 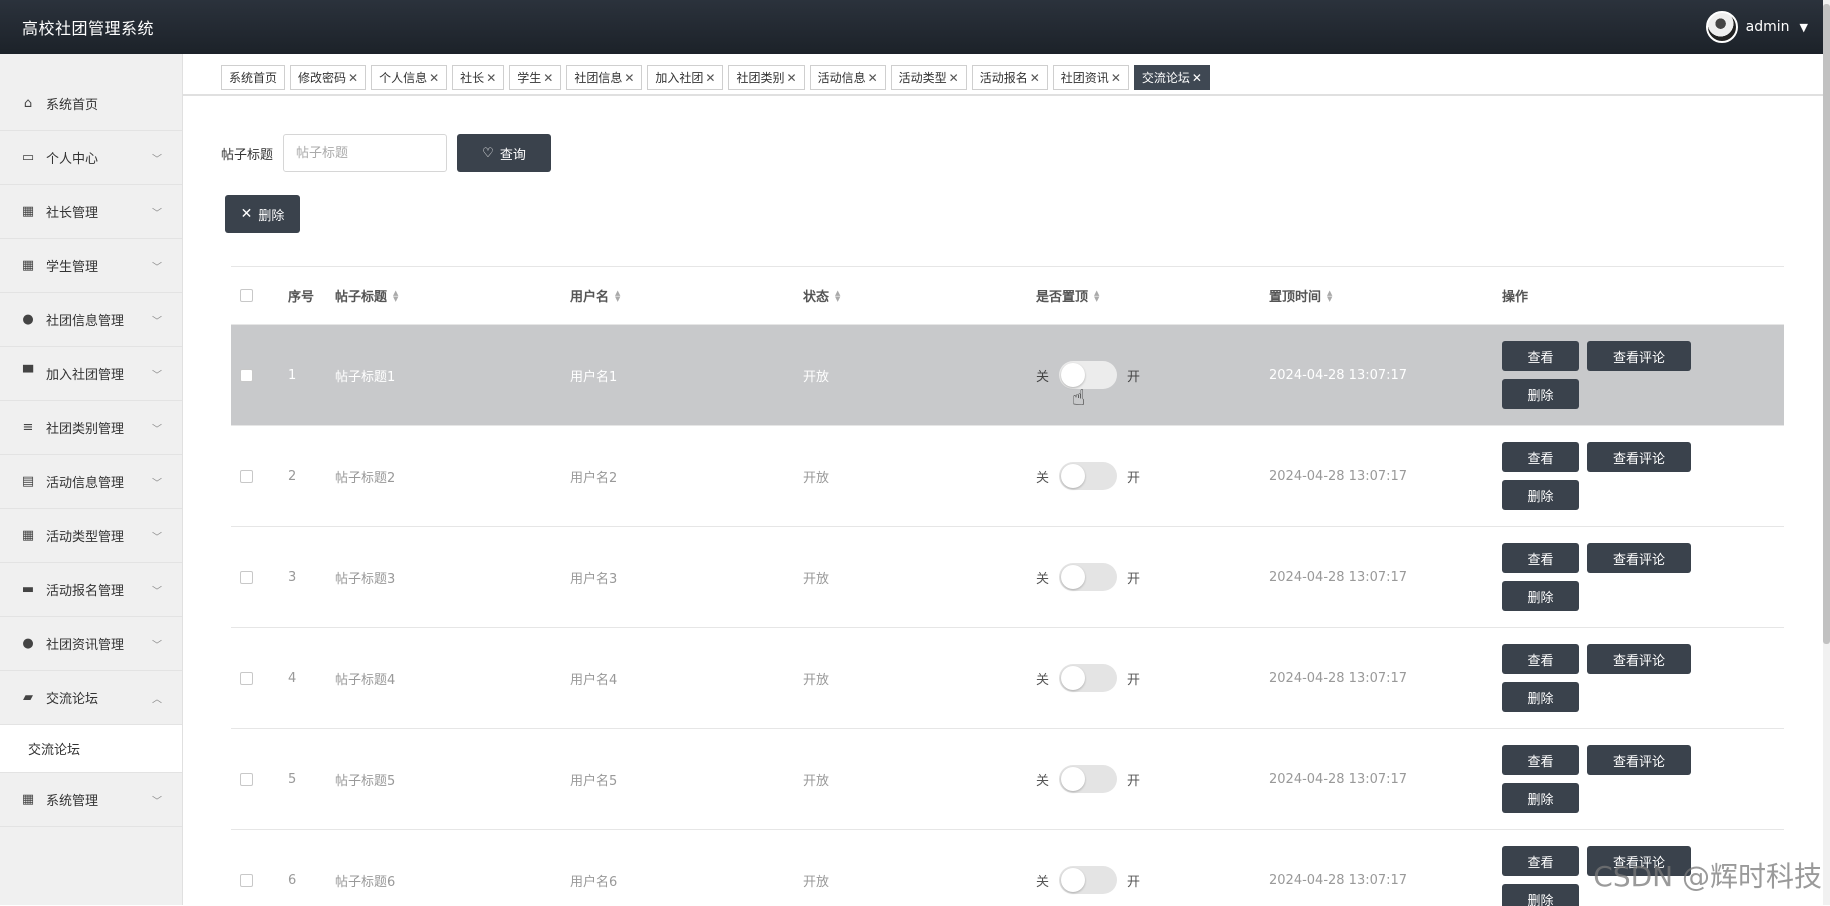 What do you see at coordinates (91, 644) in the screenshot?
I see `sidebar-item: ●社团资讯管理﹀` at bounding box center [91, 644].